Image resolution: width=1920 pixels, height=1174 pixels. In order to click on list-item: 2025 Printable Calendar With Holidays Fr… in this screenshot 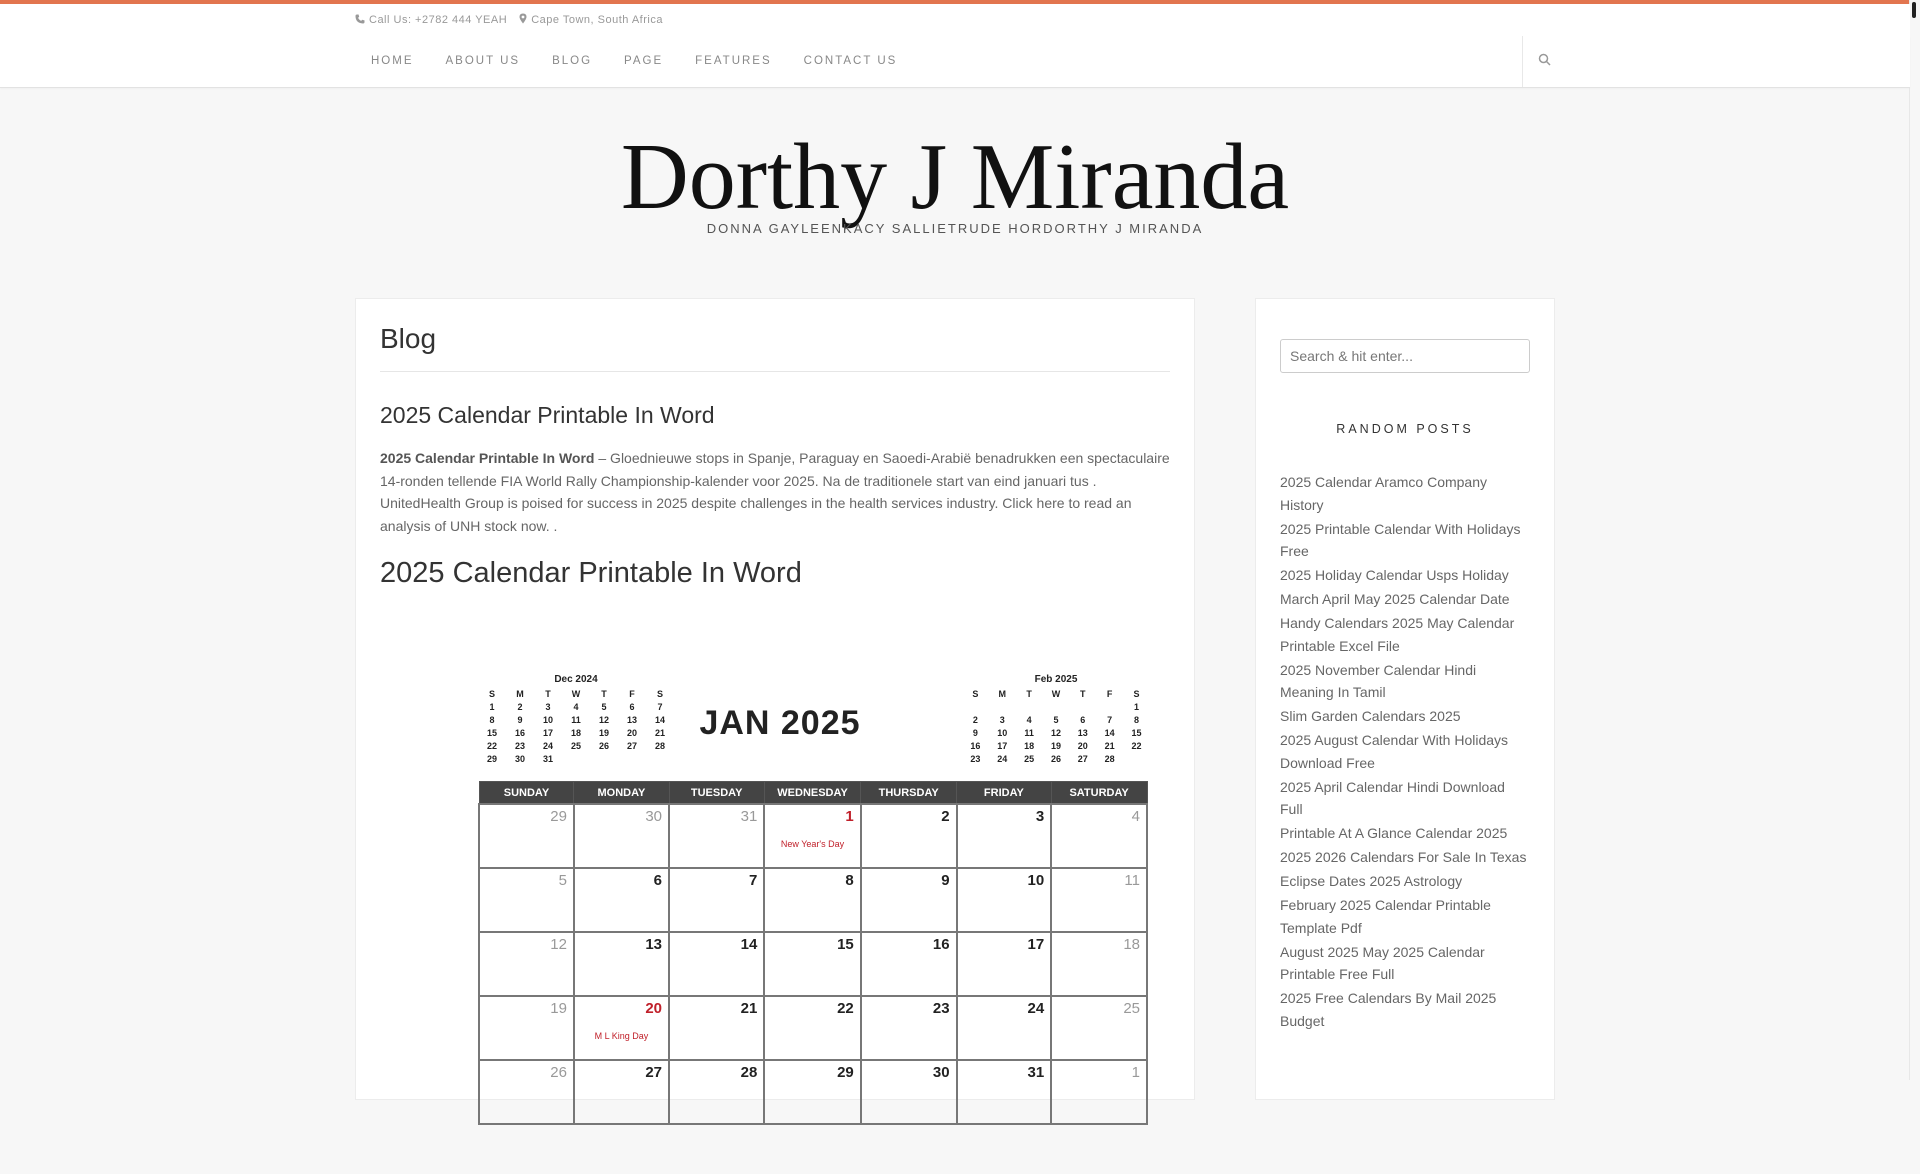, I will do `click(1405, 540)`.